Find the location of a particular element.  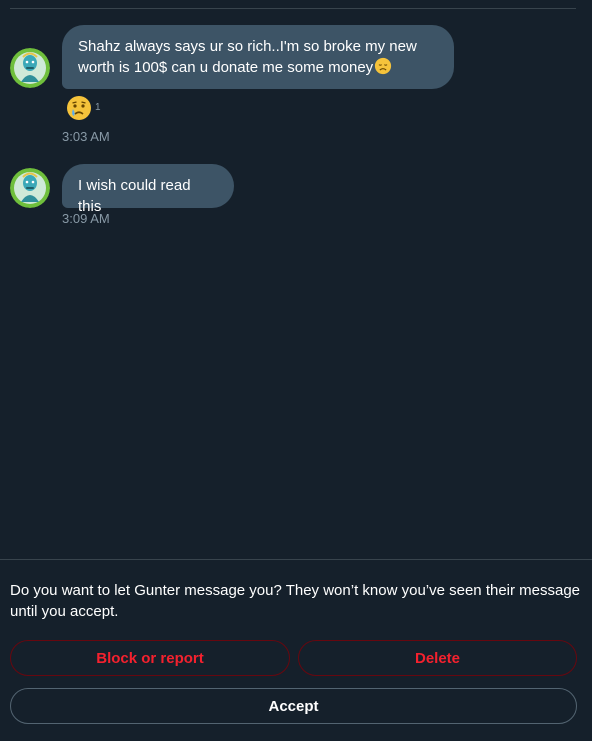

block-or-report-button: Block or report is located at coordinates (150, 658).